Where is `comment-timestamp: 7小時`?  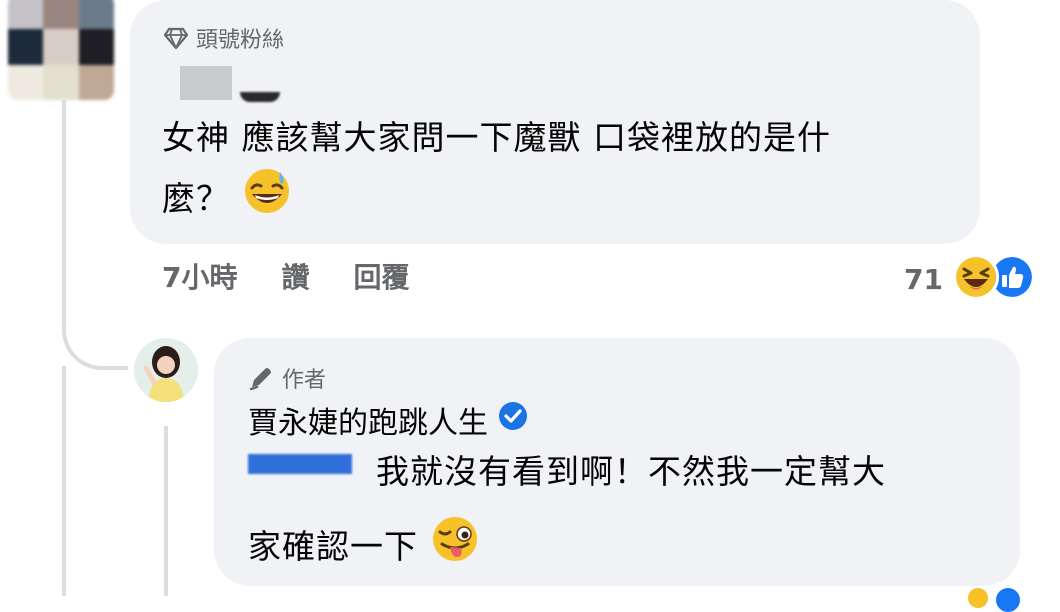 comment-timestamp: 7小時 is located at coordinates (199, 276).